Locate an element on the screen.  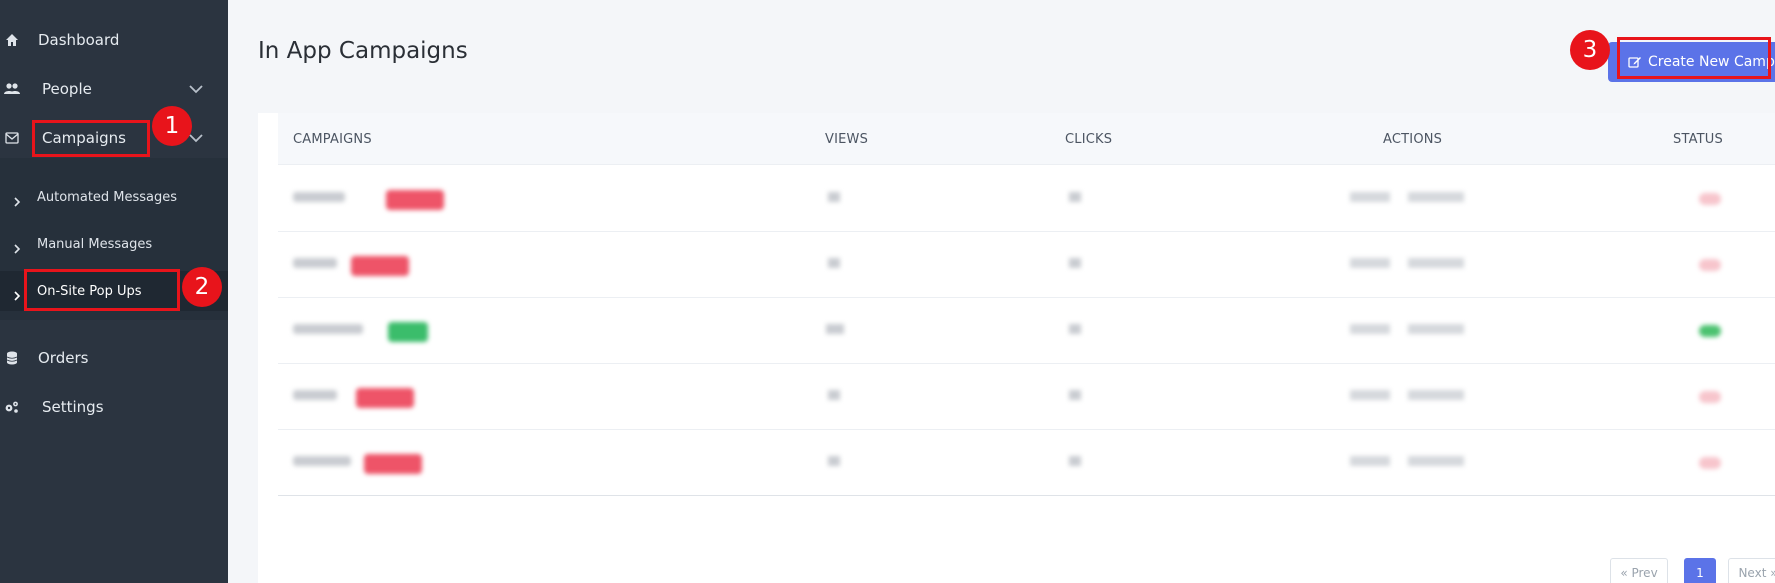
submenu-item-label: On-Site Pop Ups is located at coordinates (89, 291).